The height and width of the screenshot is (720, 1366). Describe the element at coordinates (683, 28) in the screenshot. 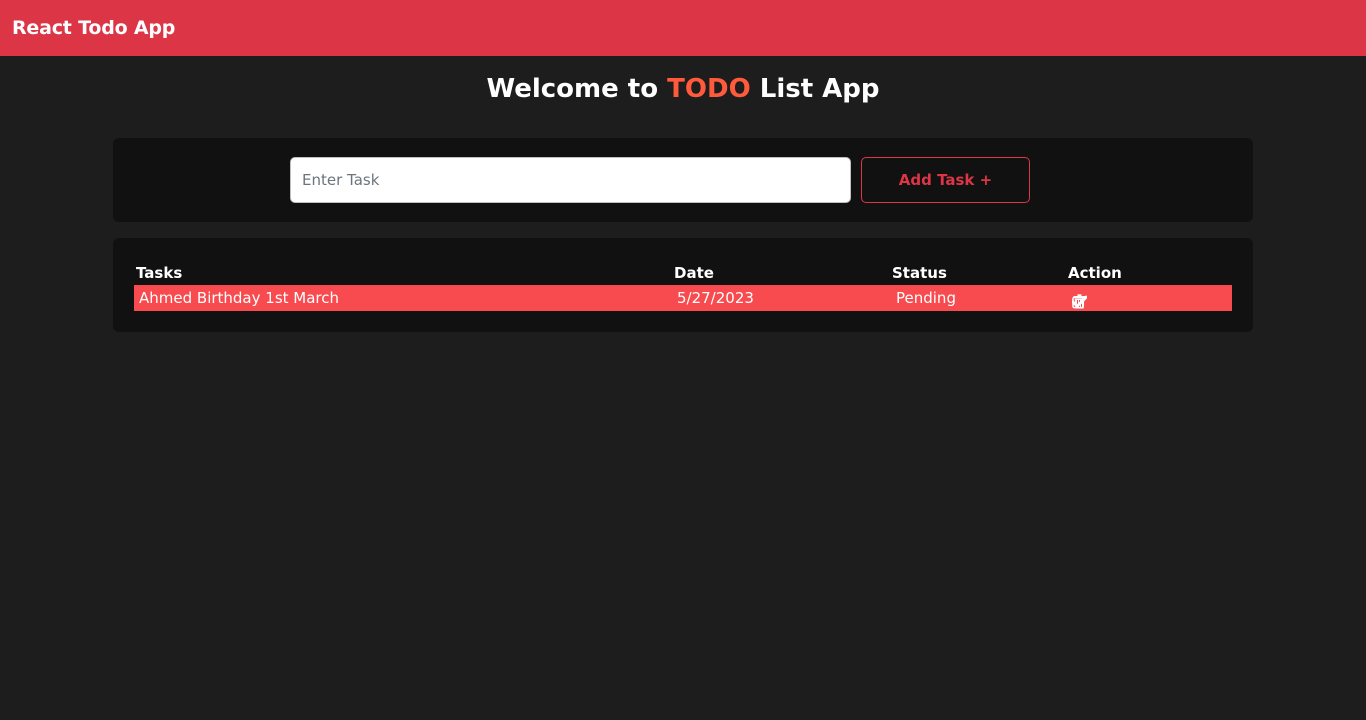

I see `navbar: React Todo App` at that location.